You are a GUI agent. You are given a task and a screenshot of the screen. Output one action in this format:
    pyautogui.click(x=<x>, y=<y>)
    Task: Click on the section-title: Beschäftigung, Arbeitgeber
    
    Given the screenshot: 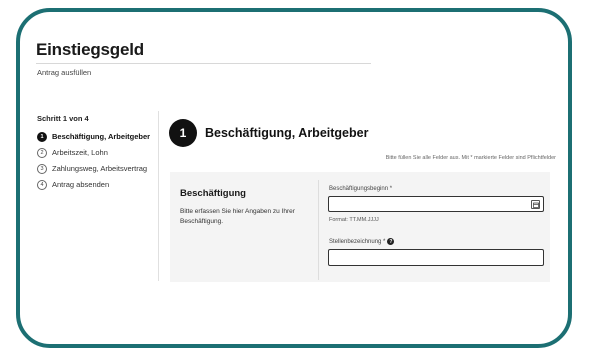 What is the action you would take?
    pyautogui.click(x=287, y=133)
    